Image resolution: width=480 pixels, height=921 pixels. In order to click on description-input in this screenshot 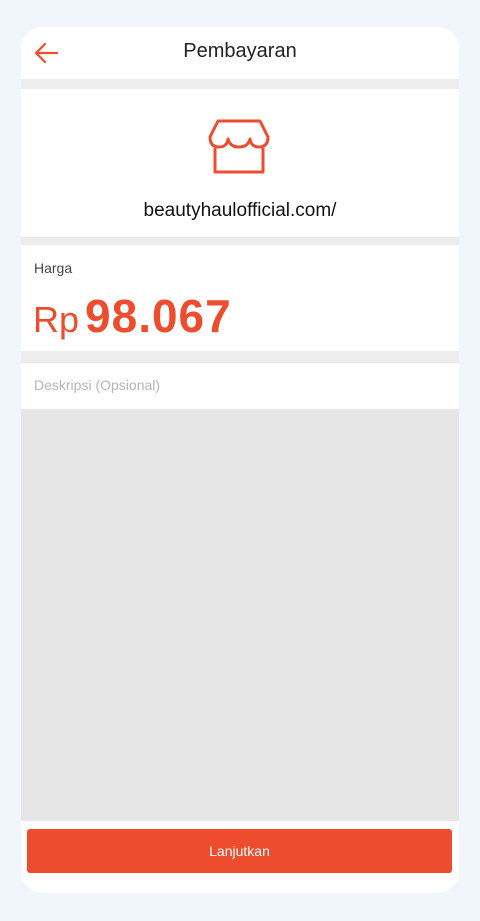, I will do `click(239, 385)`.